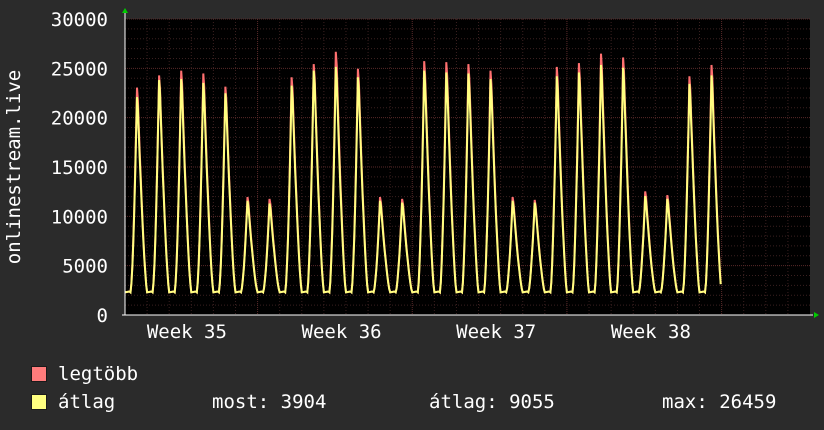 The width and height of the screenshot is (824, 430). I want to click on y-tick-label: 20000, so click(79, 119).